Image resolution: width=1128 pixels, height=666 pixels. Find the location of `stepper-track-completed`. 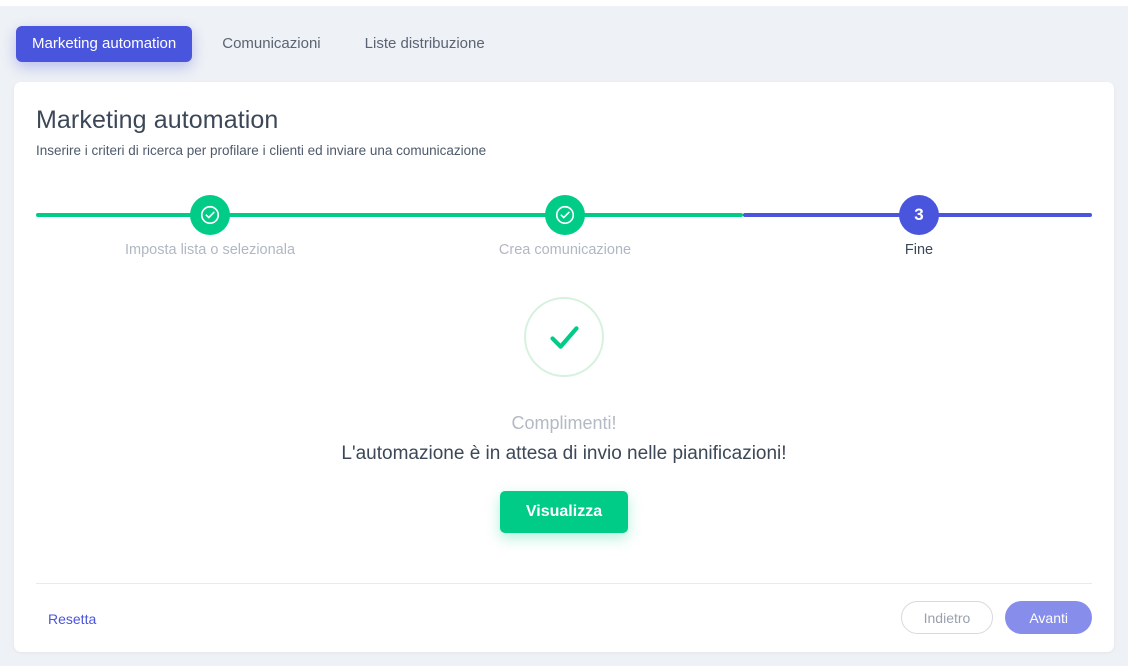

stepper-track-completed is located at coordinates (389, 215).